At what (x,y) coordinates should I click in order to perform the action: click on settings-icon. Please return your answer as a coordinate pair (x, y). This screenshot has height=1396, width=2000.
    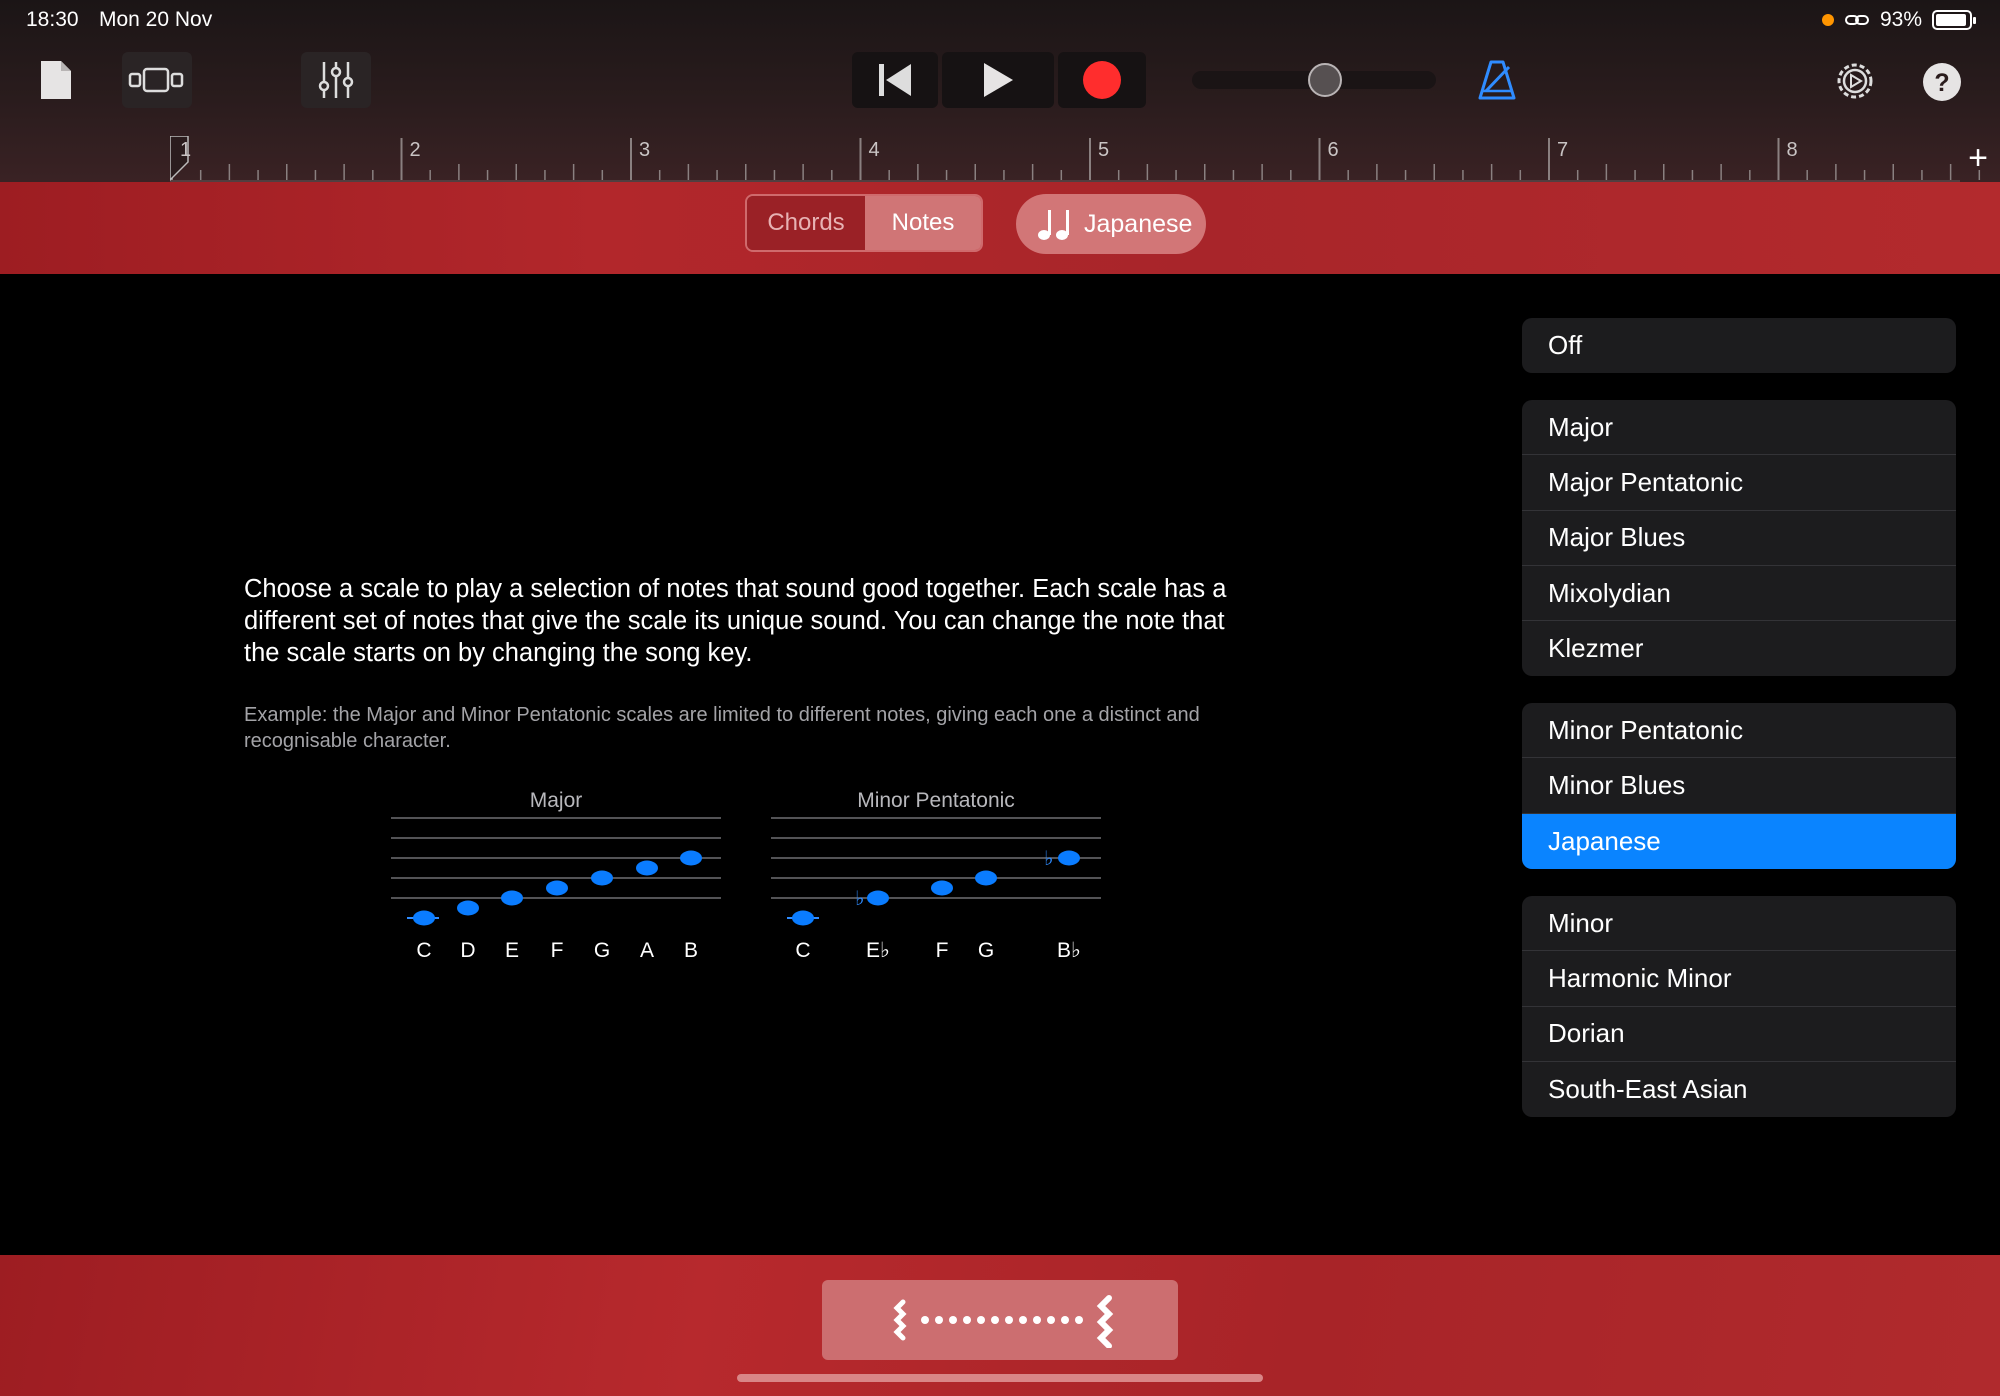
    Looking at the image, I should click on (1855, 81).